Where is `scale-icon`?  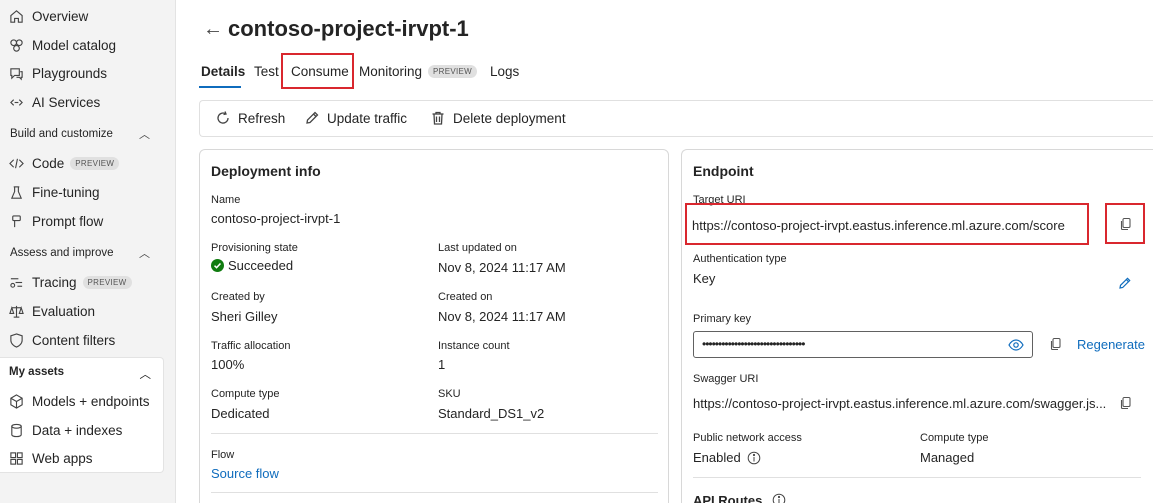 scale-icon is located at coordinates (16, 311).